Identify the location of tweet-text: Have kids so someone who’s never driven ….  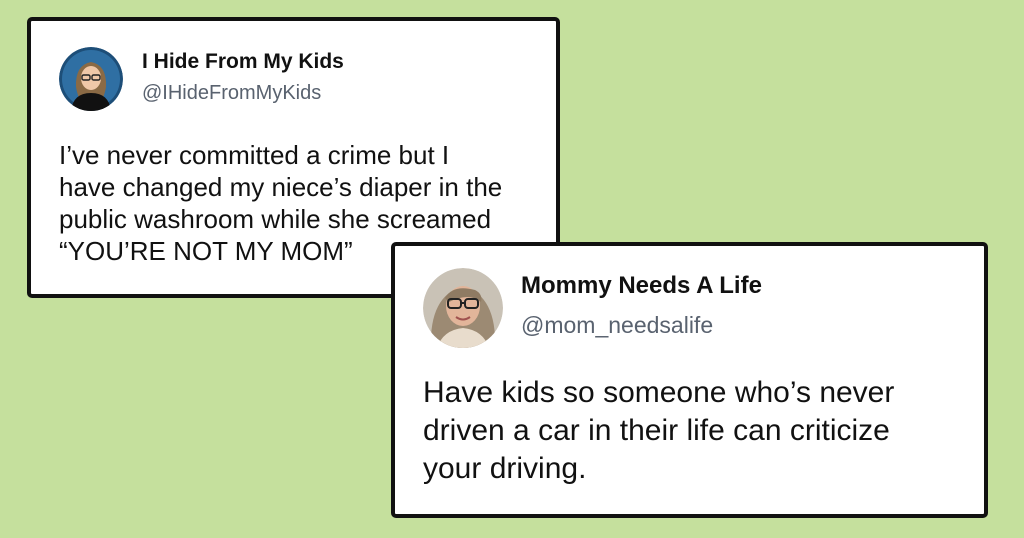
(659, 430).